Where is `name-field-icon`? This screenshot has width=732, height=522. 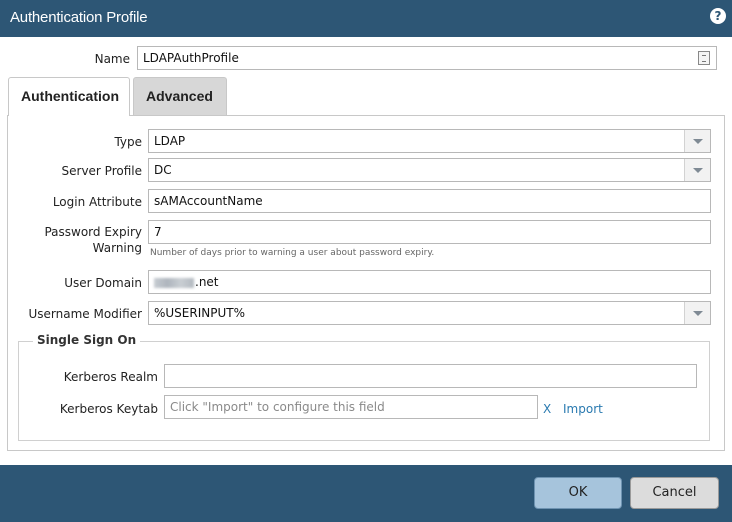
name-field-icon is located at coordinates (704, 58).